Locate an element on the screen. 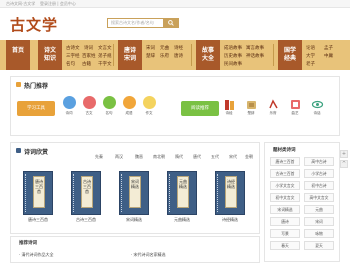  dynasty-tab: 五代 is located at coordinates (215, 157).